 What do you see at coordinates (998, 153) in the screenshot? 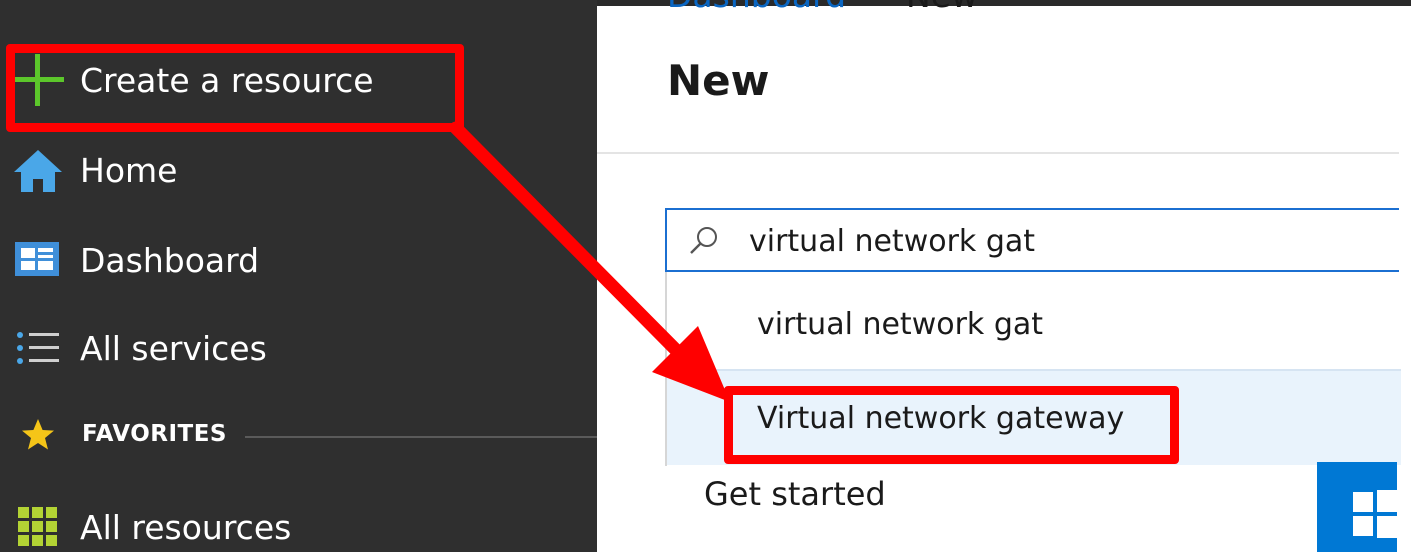
I see `title-divider` at bounding box center [998, 153].